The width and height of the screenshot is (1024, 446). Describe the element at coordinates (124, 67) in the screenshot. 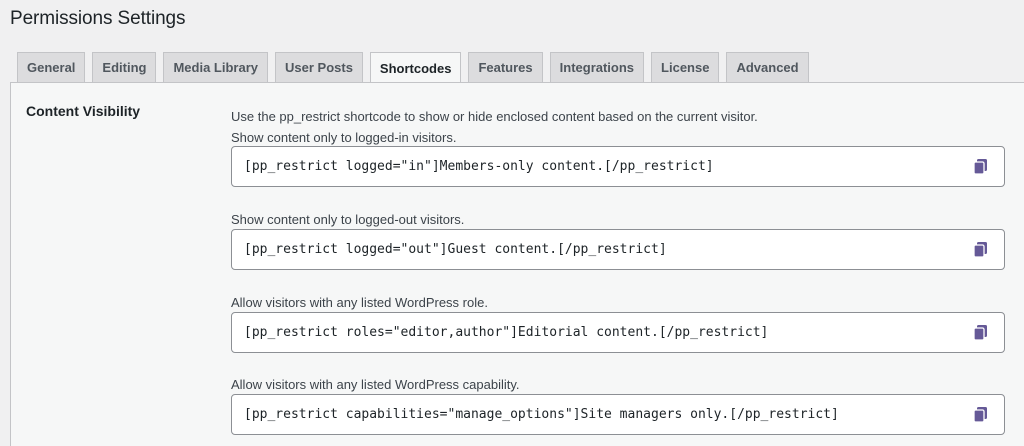

I see `tab-editing: Editing` at that location.